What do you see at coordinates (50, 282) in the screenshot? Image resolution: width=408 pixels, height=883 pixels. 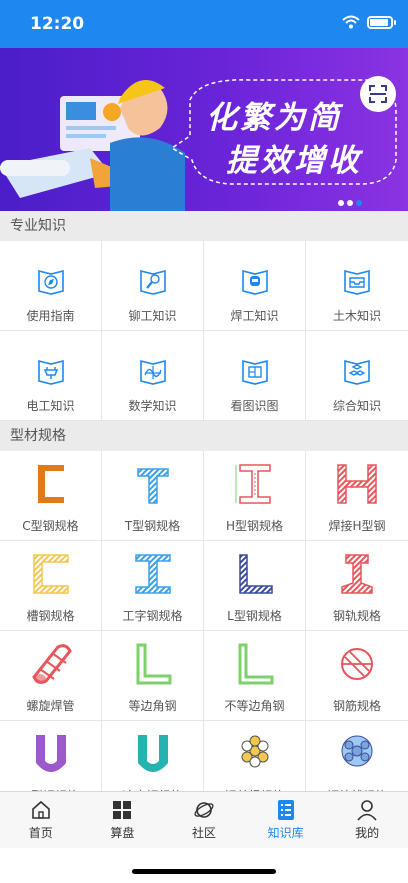 I see `compass-book-icon` at bounding box center [50, 282].